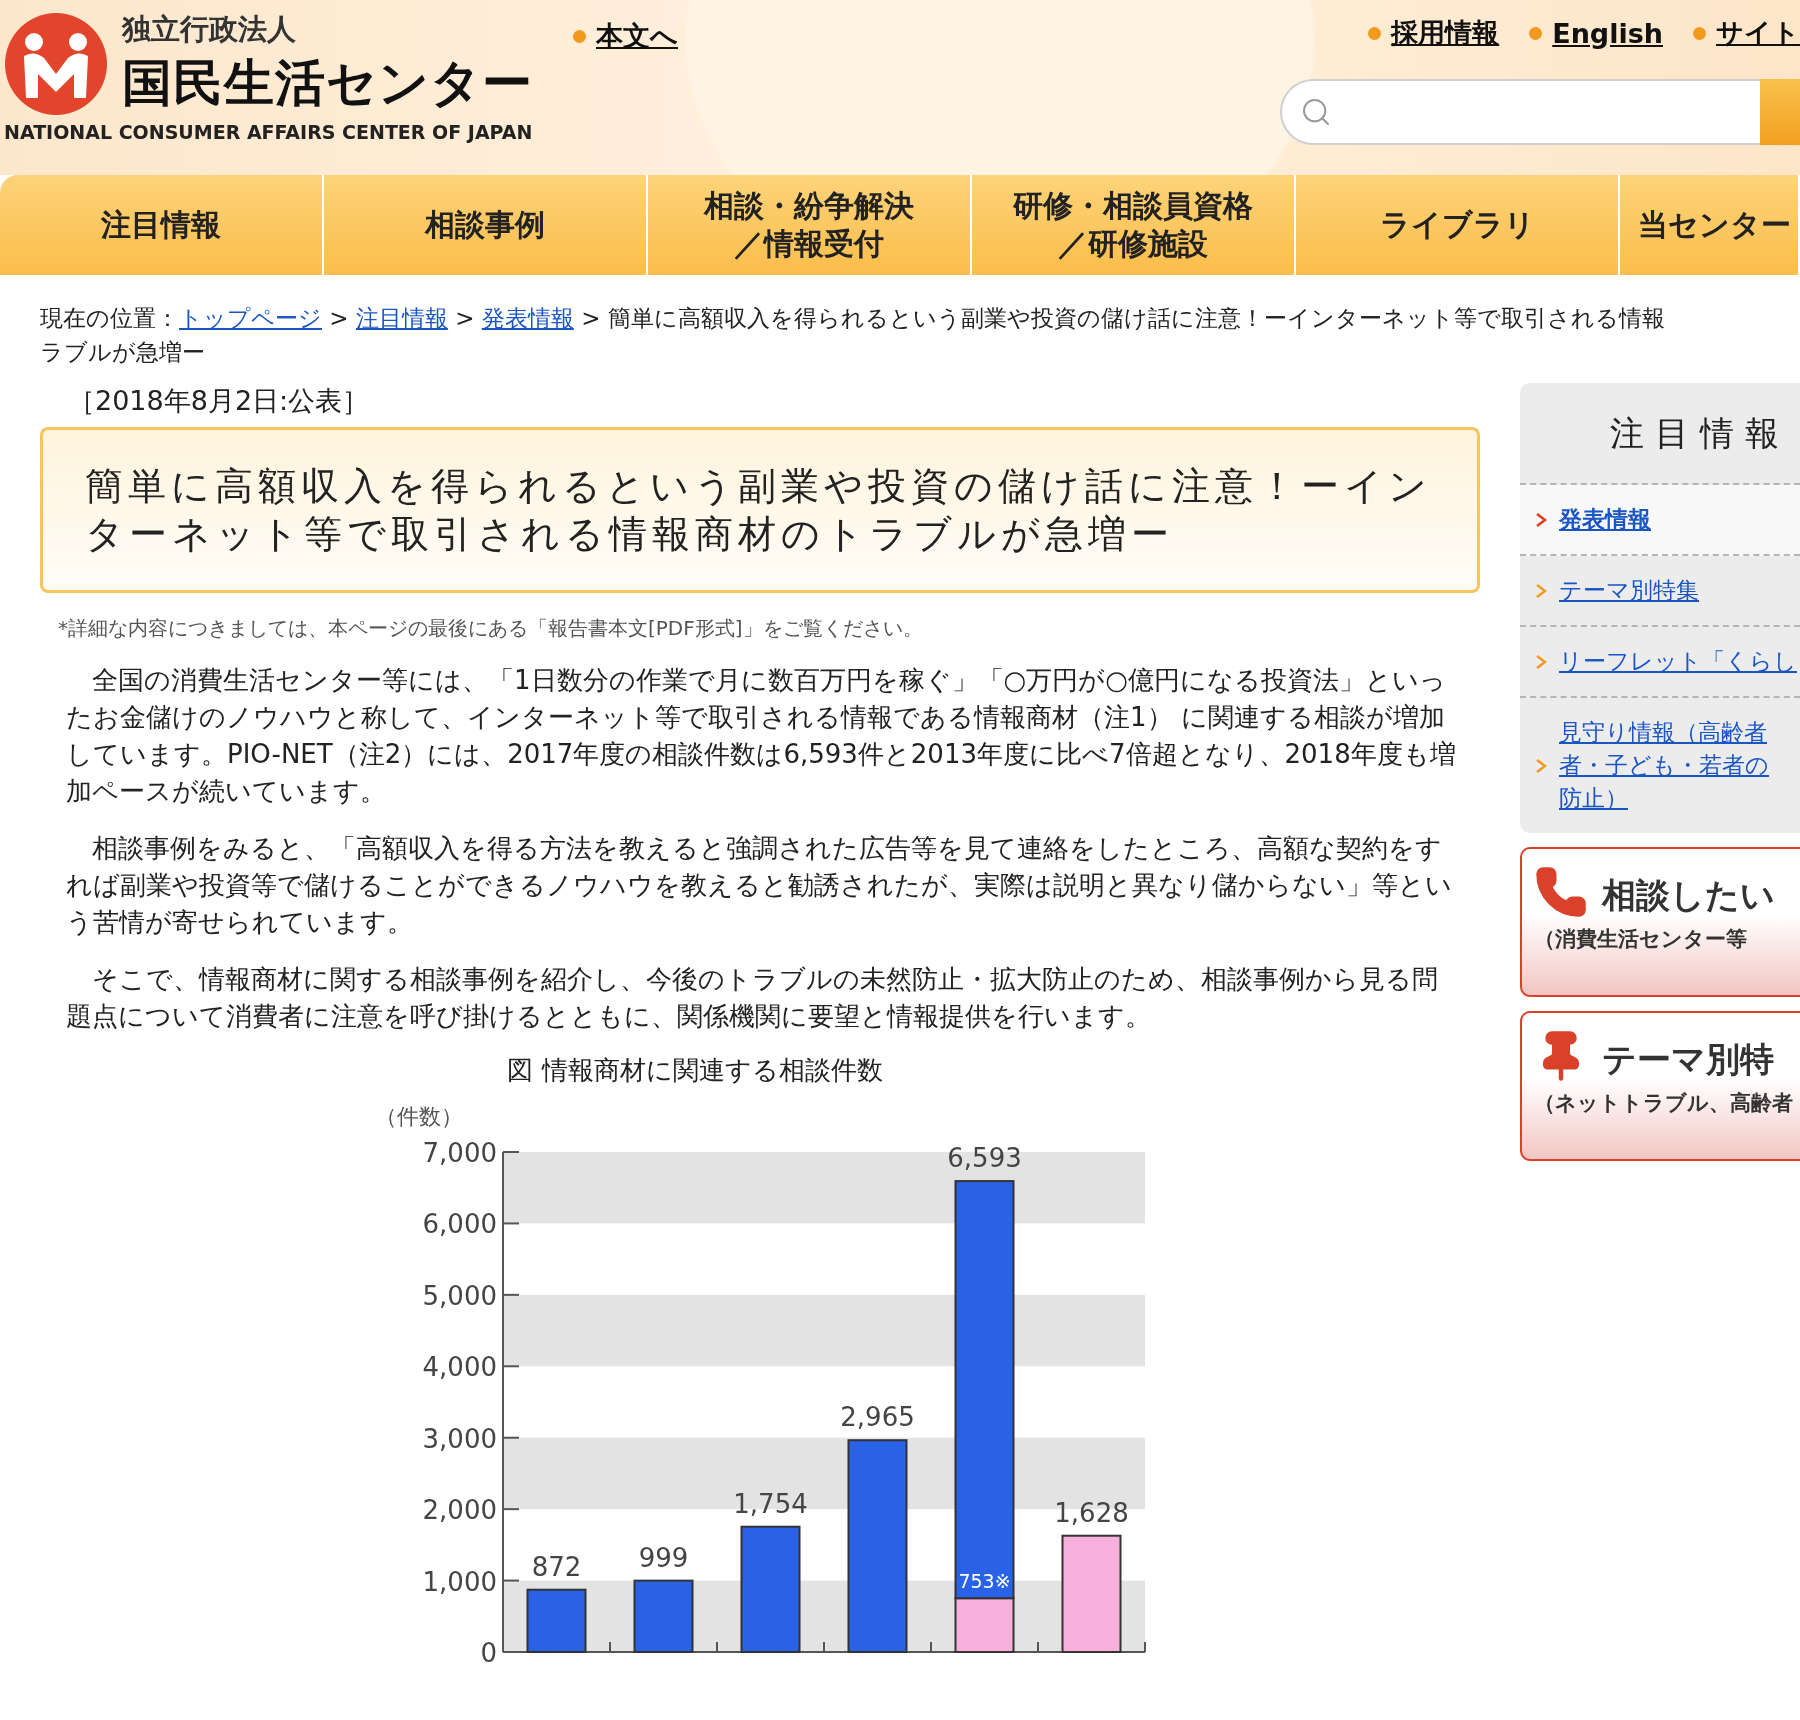  What do you see at coordinates (1607, 33) in the screenshot?
I see `header-link: English` at bounding box center [1607, 33].